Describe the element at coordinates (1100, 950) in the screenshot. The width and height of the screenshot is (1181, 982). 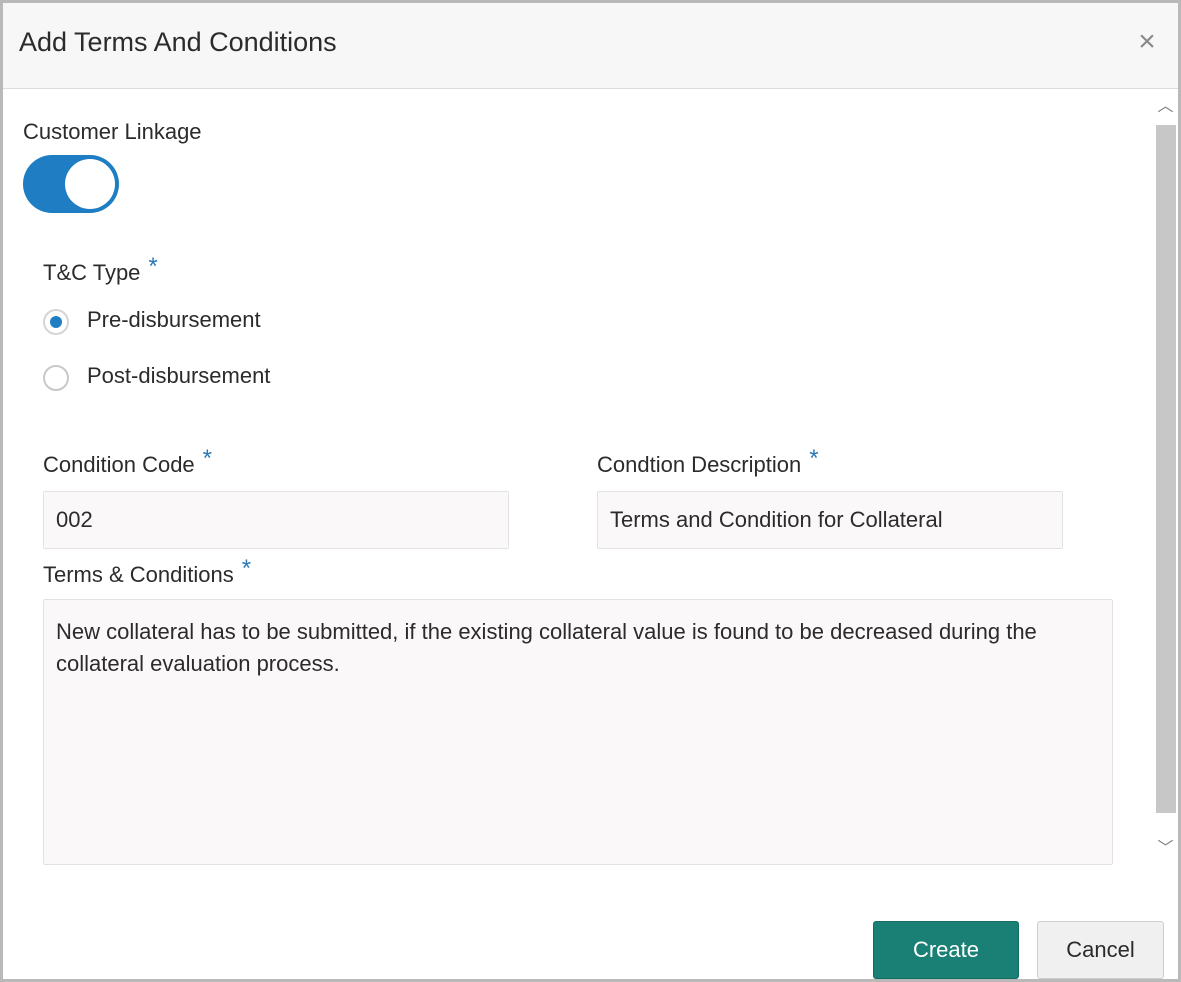
I see `cancel-button: Cancel` at that location.